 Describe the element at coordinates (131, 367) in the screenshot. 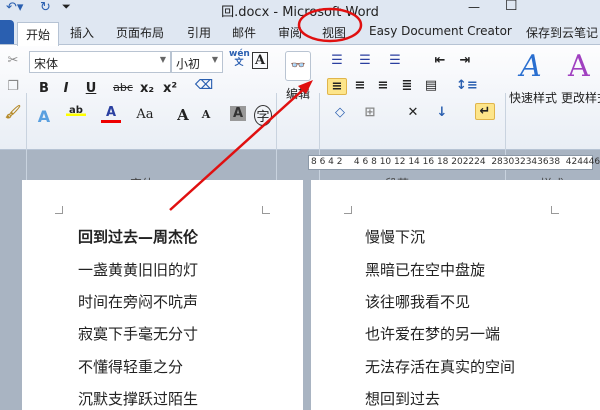

I see `text-line: 不懂得轻重之分` at that location.